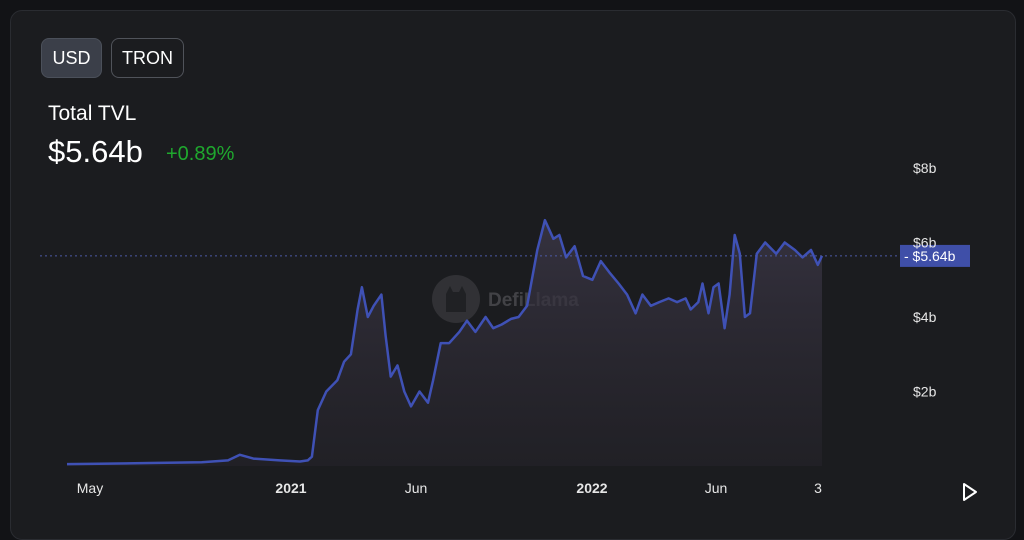  Describe the element at coordinates (925, 392) in the screenshot. I see `y-tick-label: $2b` at that location.